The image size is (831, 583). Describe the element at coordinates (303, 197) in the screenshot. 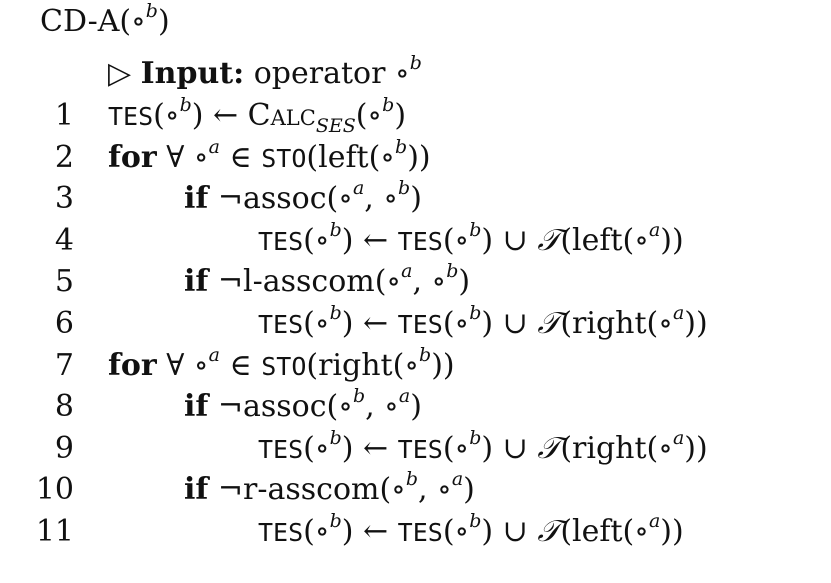

I see `line-code: if ¬assoc(∘a, ∘b)` at that location.